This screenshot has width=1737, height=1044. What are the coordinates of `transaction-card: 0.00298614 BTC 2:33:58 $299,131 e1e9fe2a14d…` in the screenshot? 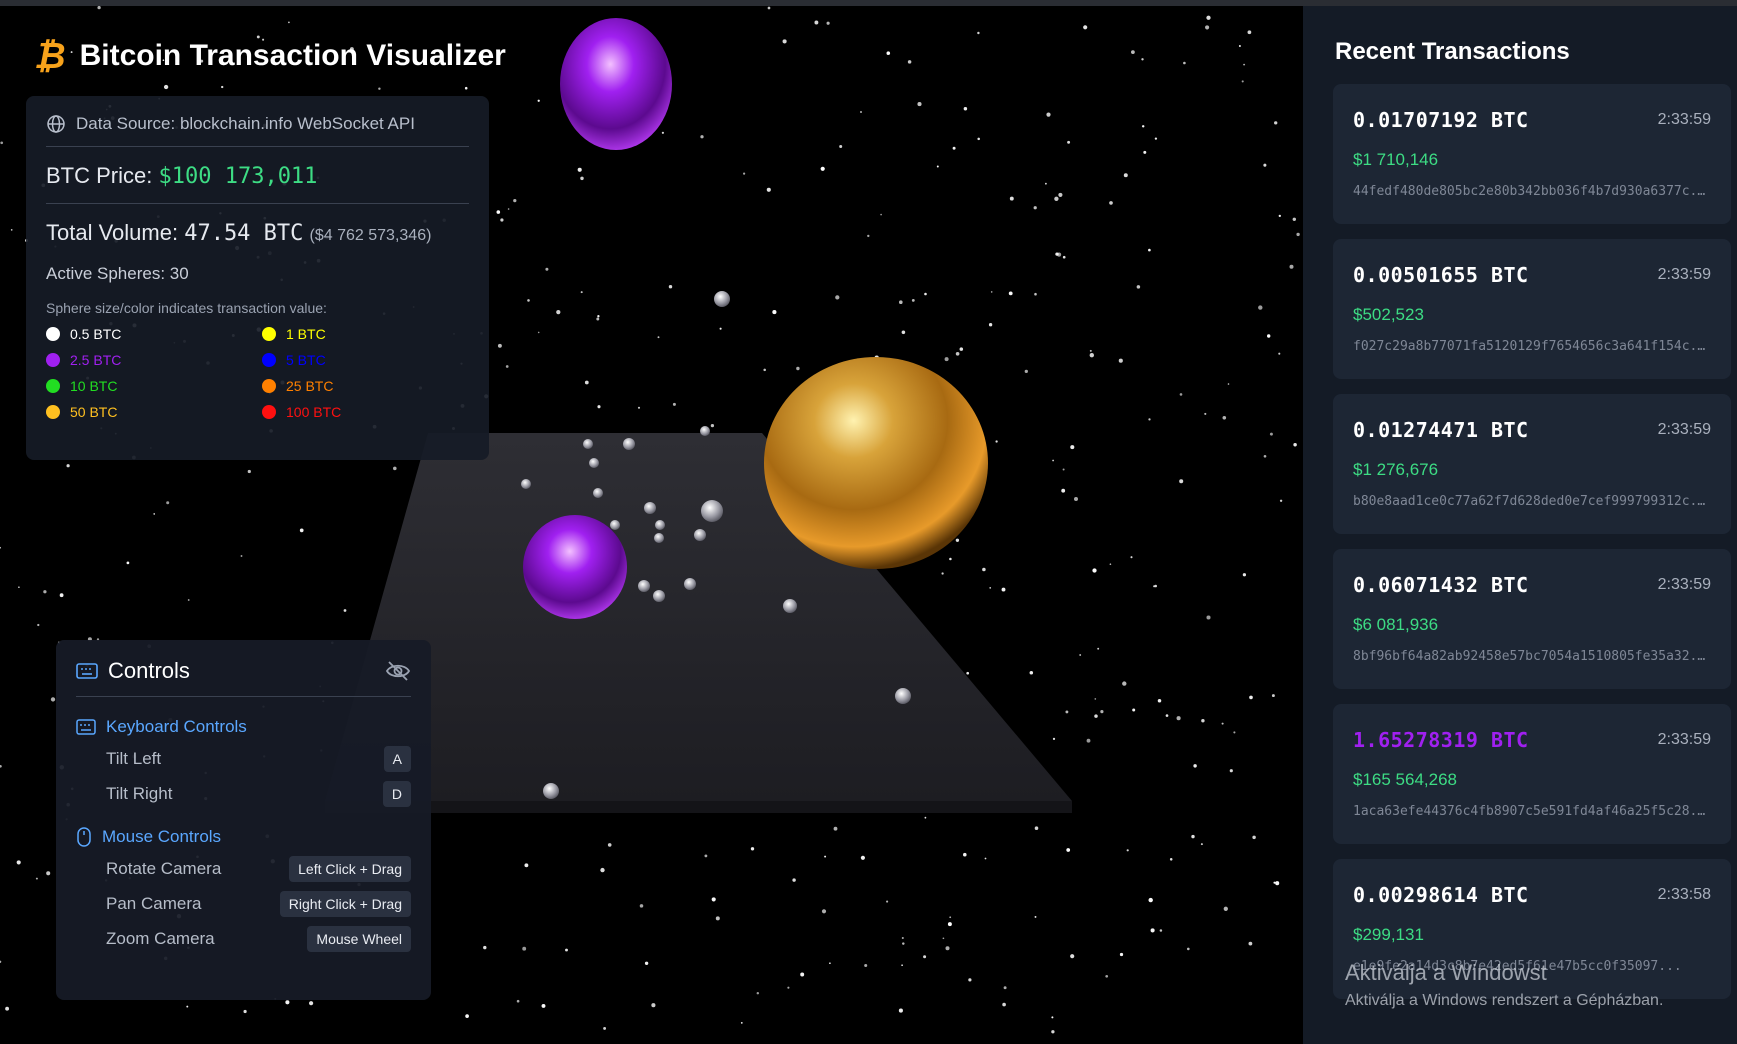 It's located at (1532, 929).